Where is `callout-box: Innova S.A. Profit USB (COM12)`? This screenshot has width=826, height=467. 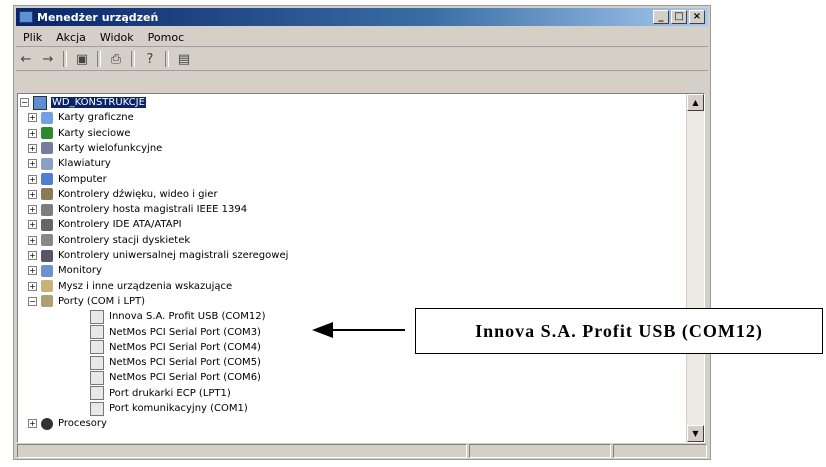
callout-box: Innova S.A. Profit USB (COM12) is located at coordinates (619, 331).